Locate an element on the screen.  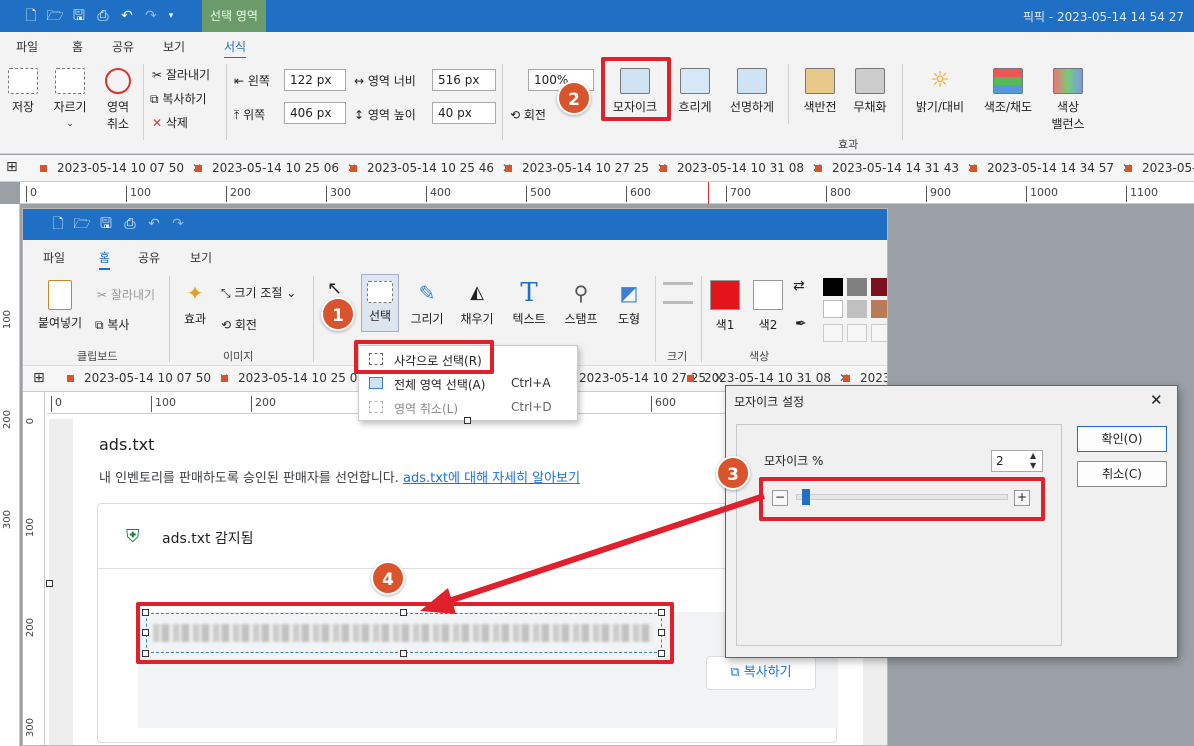
arrow-line is located at coordinates (602, 550).